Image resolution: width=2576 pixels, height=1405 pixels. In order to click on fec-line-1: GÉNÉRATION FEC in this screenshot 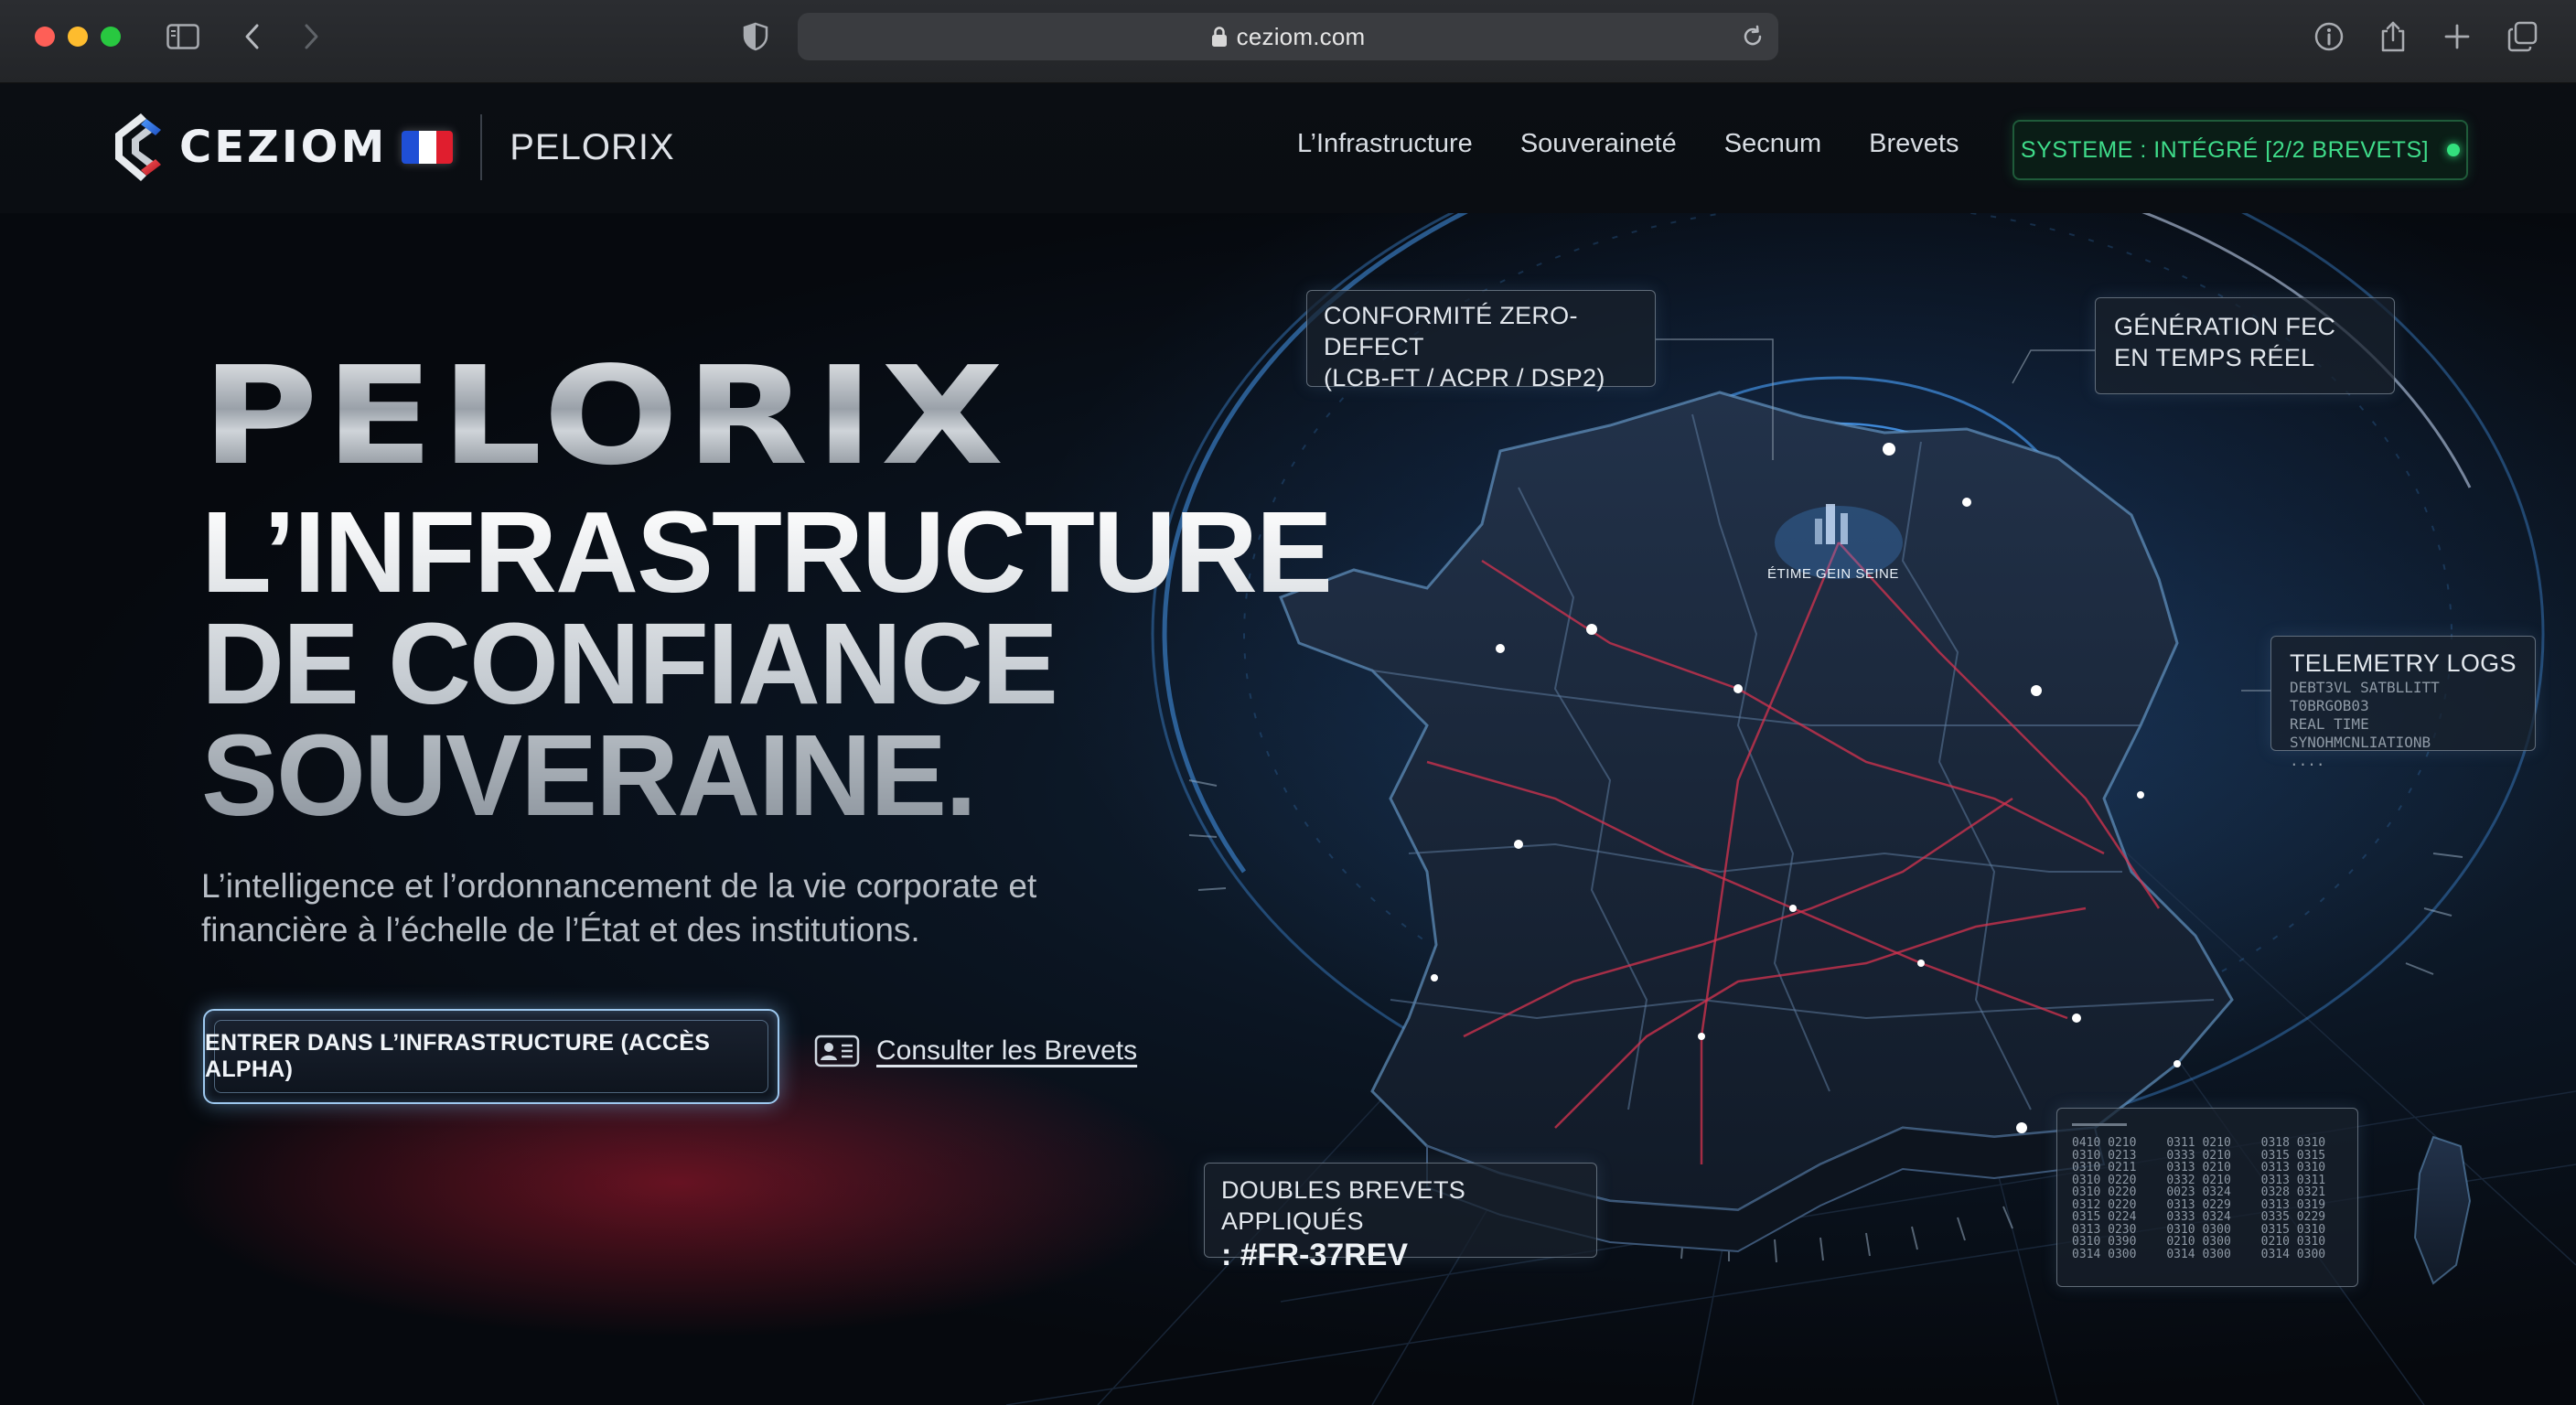, I will do `click(2225, 326)`.